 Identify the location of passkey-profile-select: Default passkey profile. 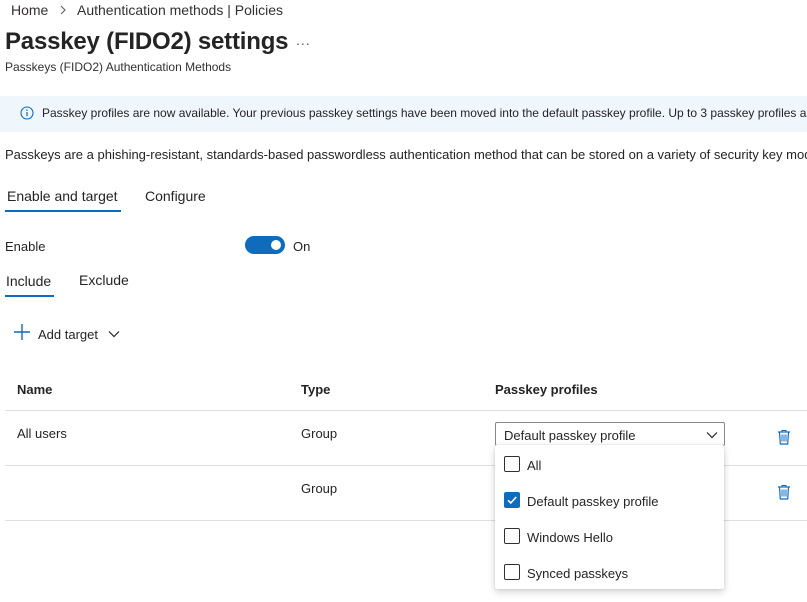
(610, 434).